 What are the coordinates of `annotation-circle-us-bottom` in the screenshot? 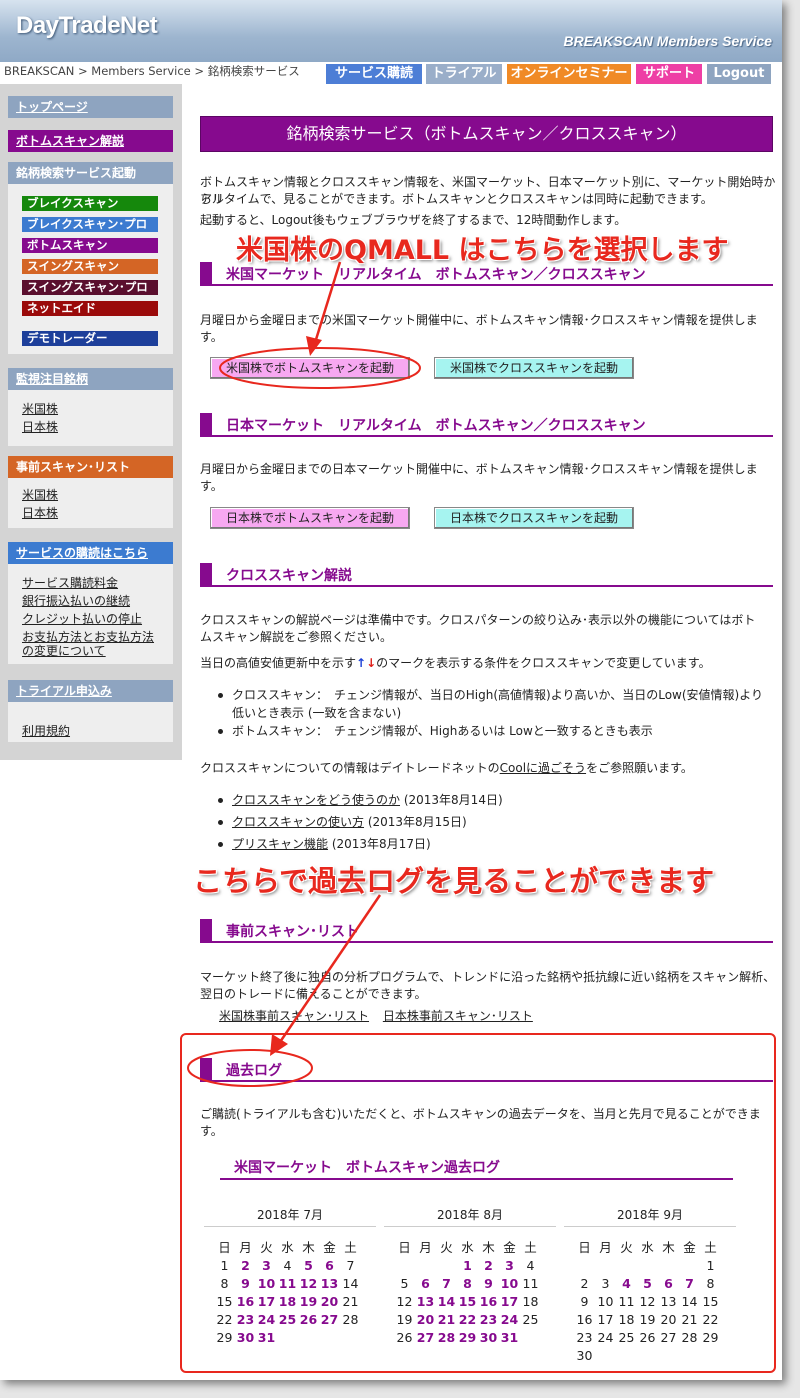 It's located at (320, 368).